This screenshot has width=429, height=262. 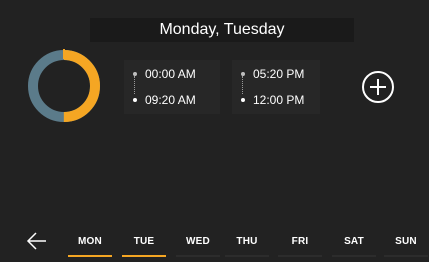 I want to click on day-tab-thu: THU, so click(x=247, y=242).